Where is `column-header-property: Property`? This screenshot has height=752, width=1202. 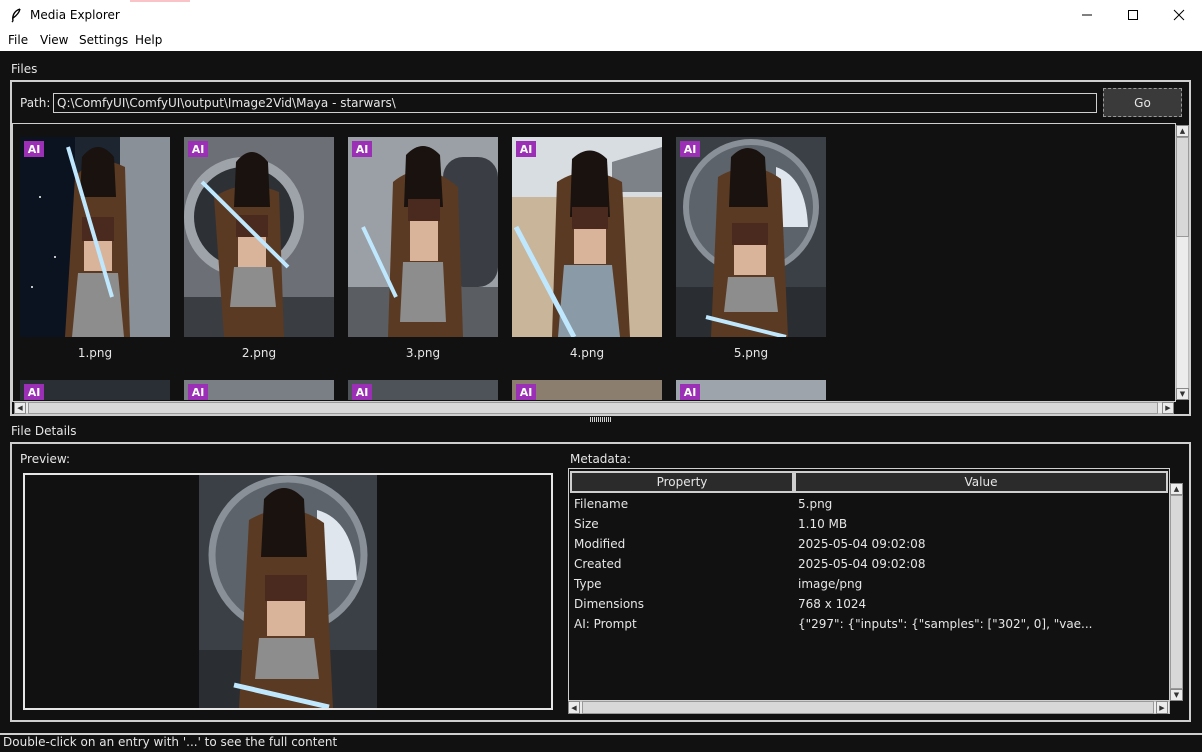
column-header-property: Property is located at coordinates (682, 482).